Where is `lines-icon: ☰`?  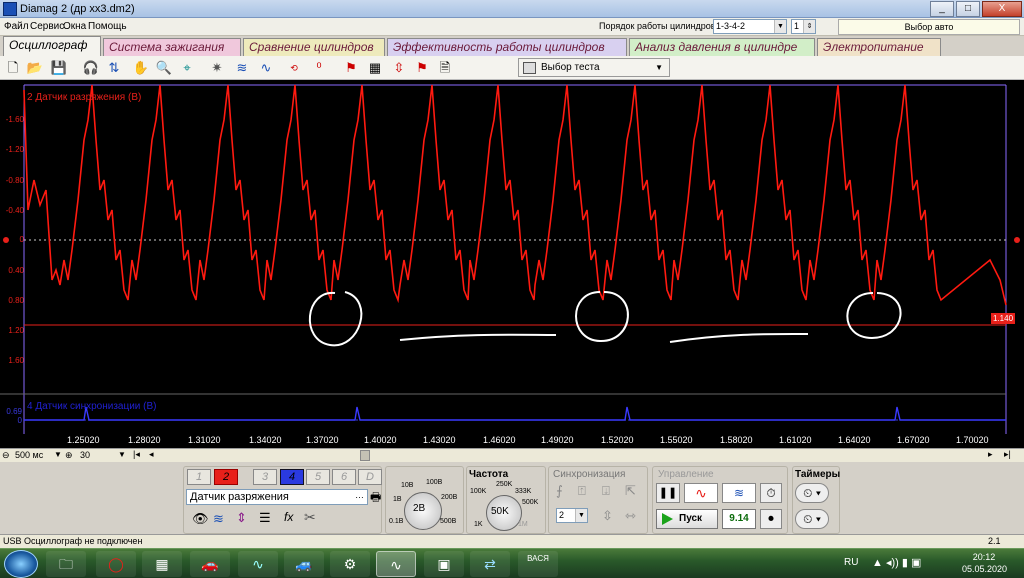
lines-icon: ☰ is located at coordinates (265, 518).